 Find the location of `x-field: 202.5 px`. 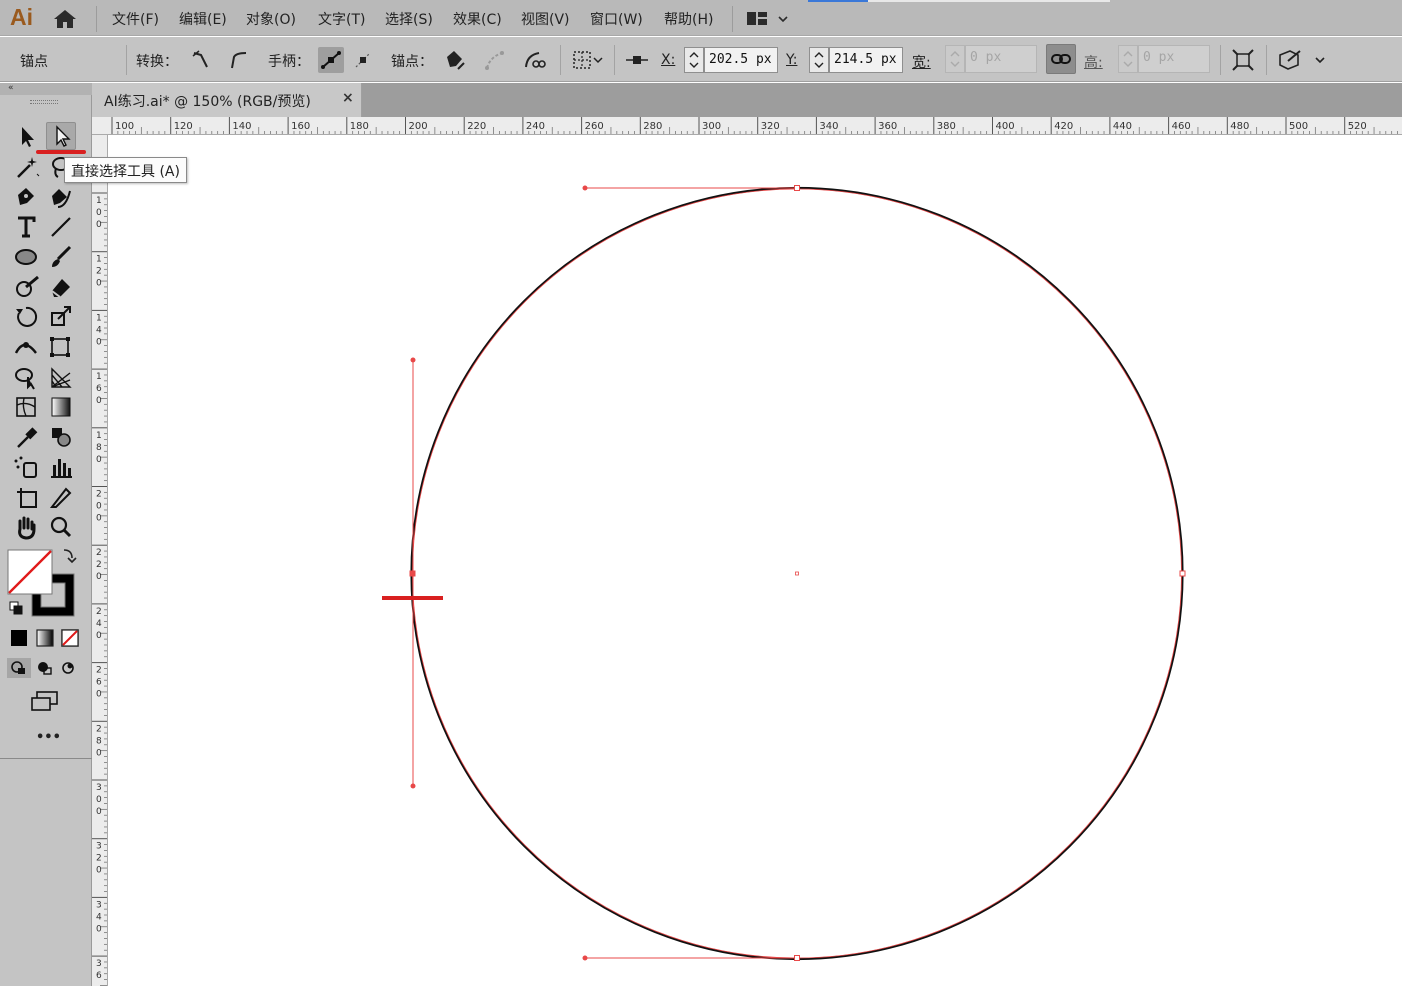

x-field: 202.5 px is located at coordinates (741, 60).